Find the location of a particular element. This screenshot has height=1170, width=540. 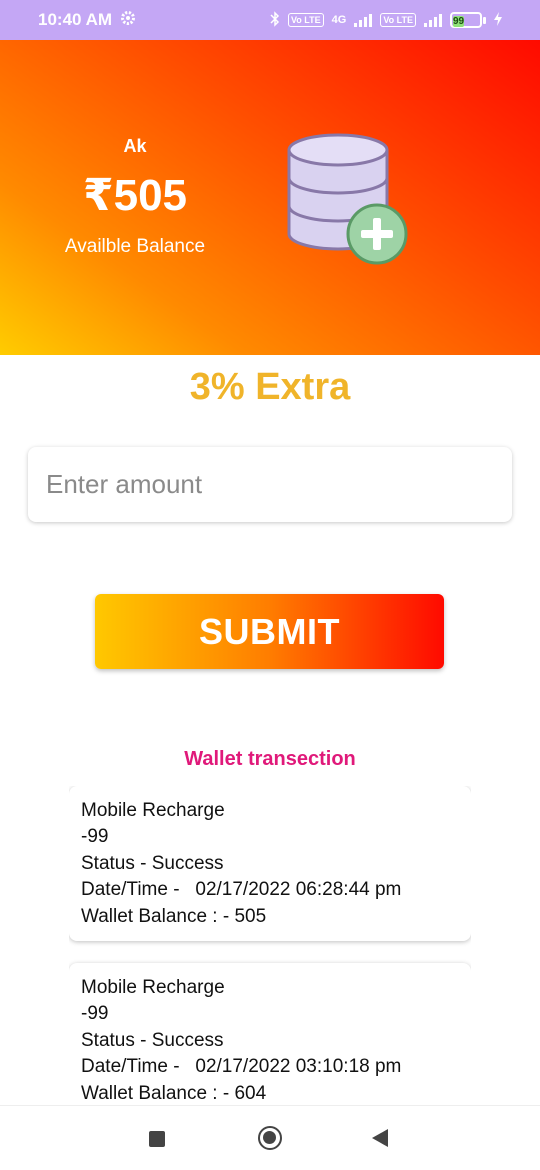

status-bar: 10:40 AM Vo LTE 4G Vo LTE 99 is located at coordinates (270, 20).